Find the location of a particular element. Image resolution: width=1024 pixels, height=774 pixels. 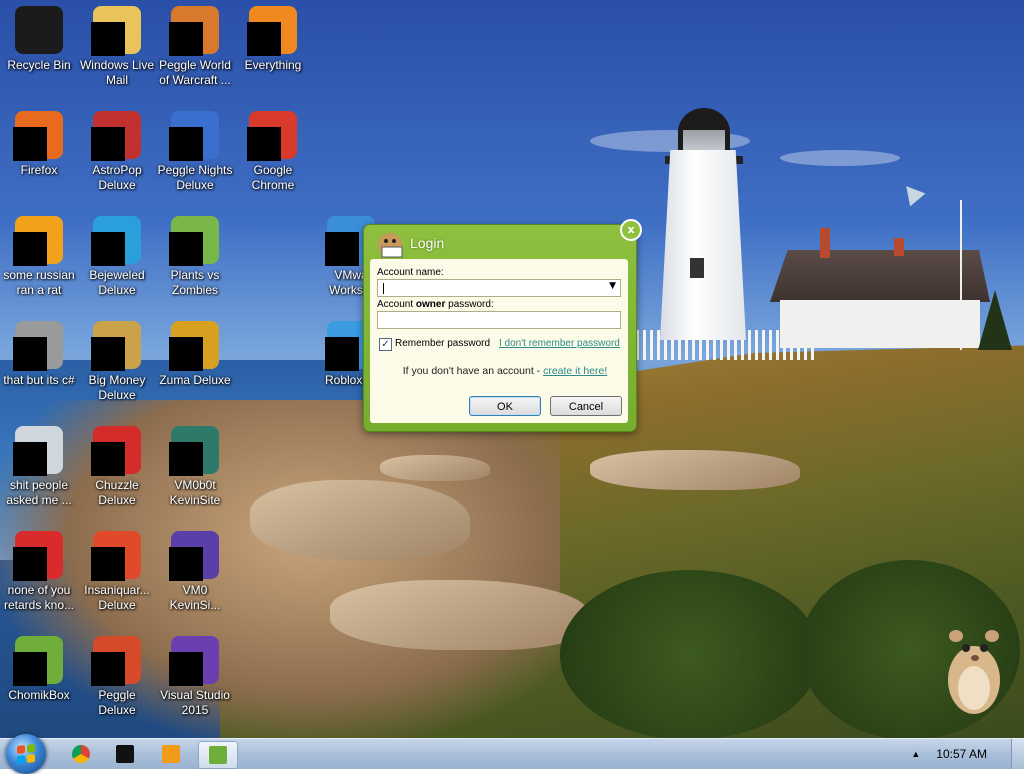

desktop-icon: Windows Live Mail is located at coordinates (117, 44).